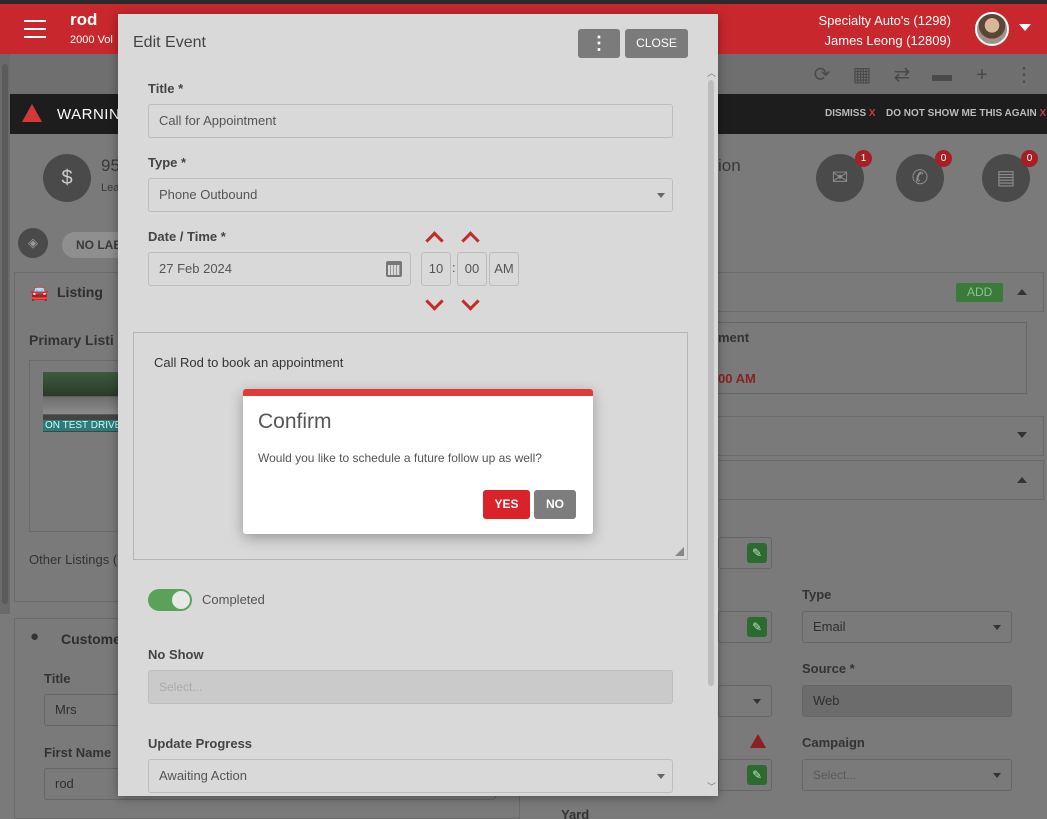  What do you see at coordinates (992, 29) in the screenshot?
I see `avatar` at bounding box center [992, 29].